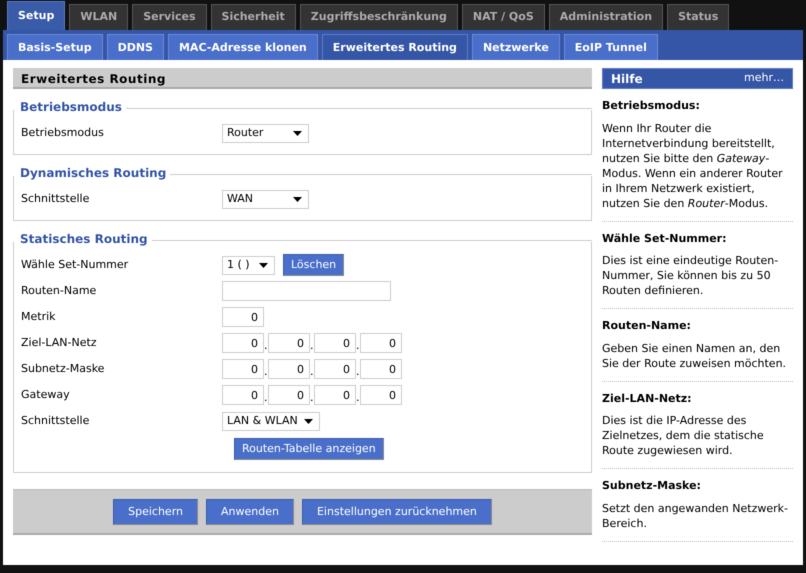 The height and width of the screenshot is (573, 806). What do you see at coordinates (243, 317) in the screenshot?
I see `number-input: 0` at bounding box center [243, 317].